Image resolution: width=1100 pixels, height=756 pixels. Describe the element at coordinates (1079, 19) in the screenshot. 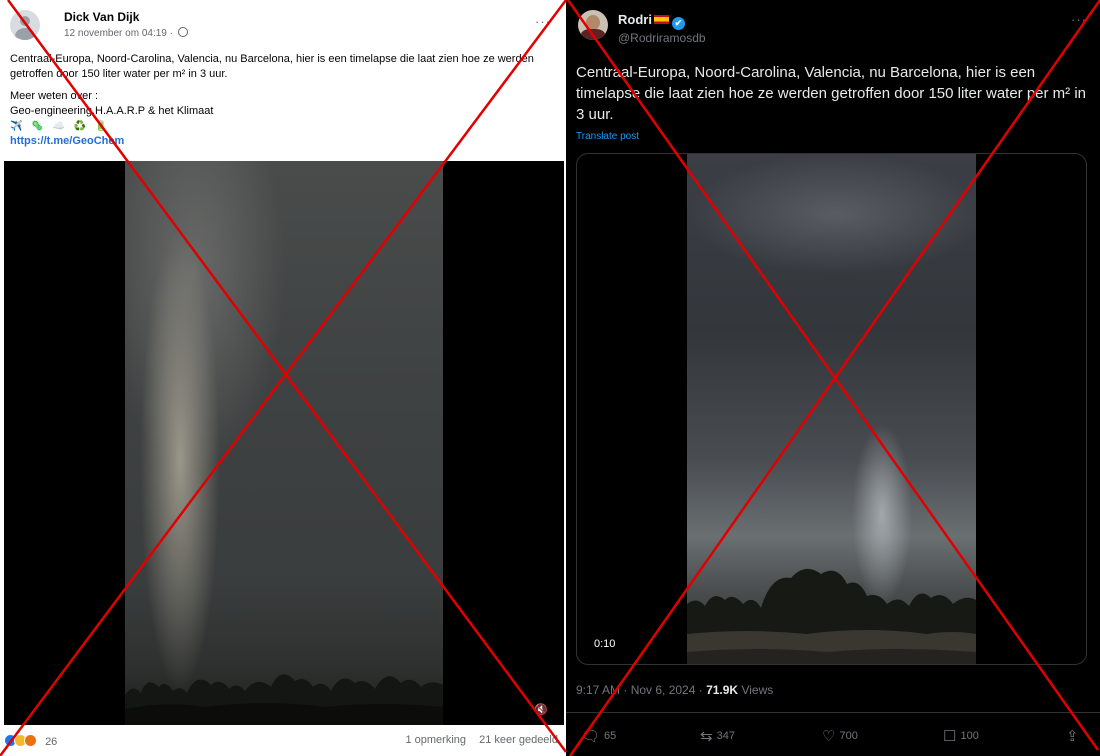

I see `x-more-options-button: ···` at that location.